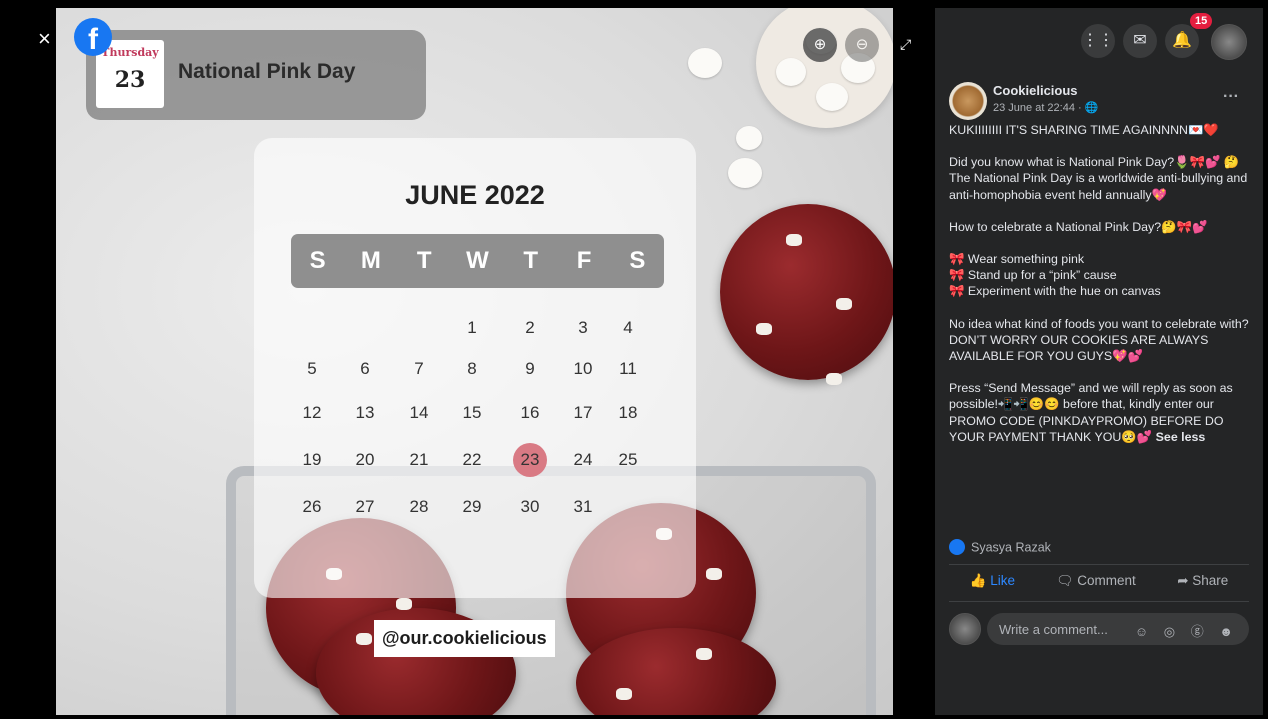  I want to click on share-label: Share, so click(1210, 580).